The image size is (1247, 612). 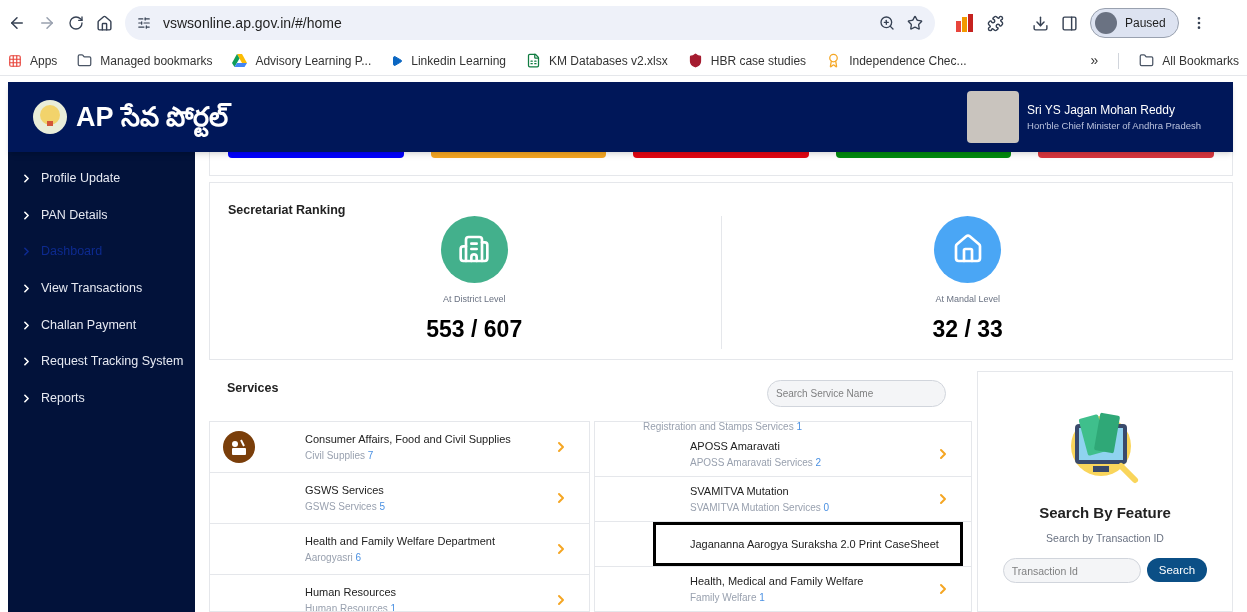 I want to click on extensions-icon, so click(x=995, y=23).